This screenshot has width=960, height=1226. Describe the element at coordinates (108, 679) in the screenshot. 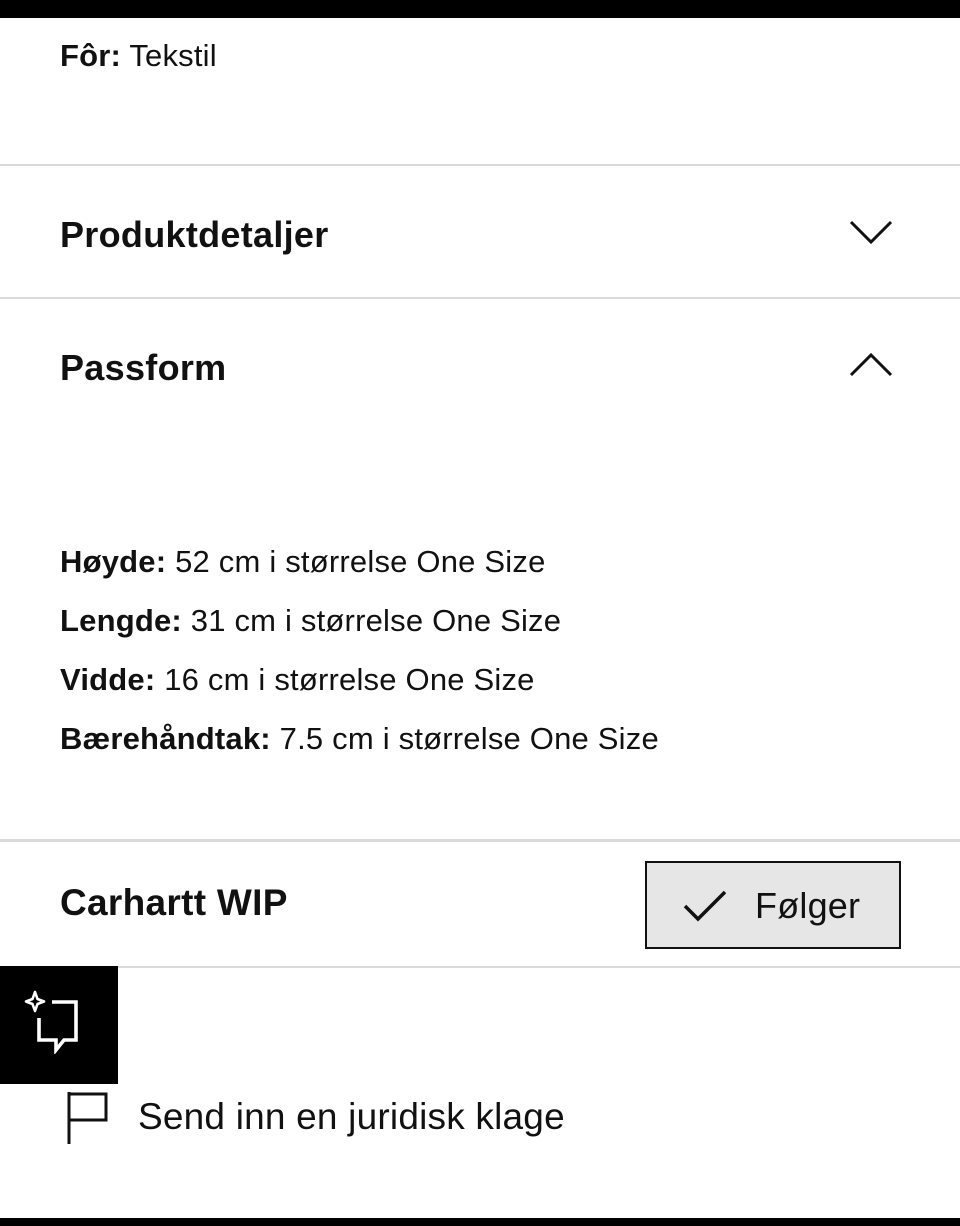

I see `fit-detail-label: Vidde:` at that location.